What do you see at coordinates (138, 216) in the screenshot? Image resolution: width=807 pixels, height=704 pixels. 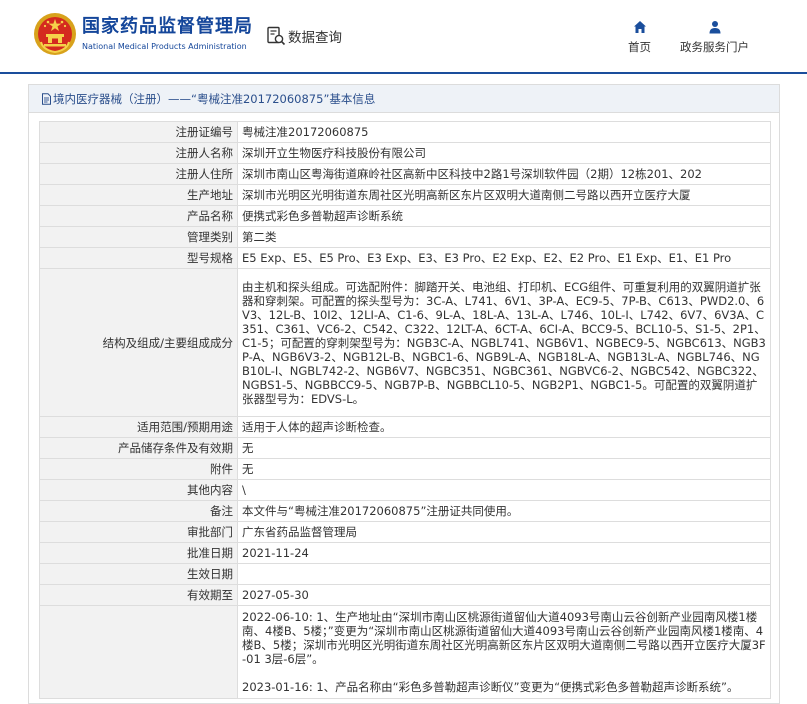 I see `row-label: 产品名称` at bounding box center [138, 216].